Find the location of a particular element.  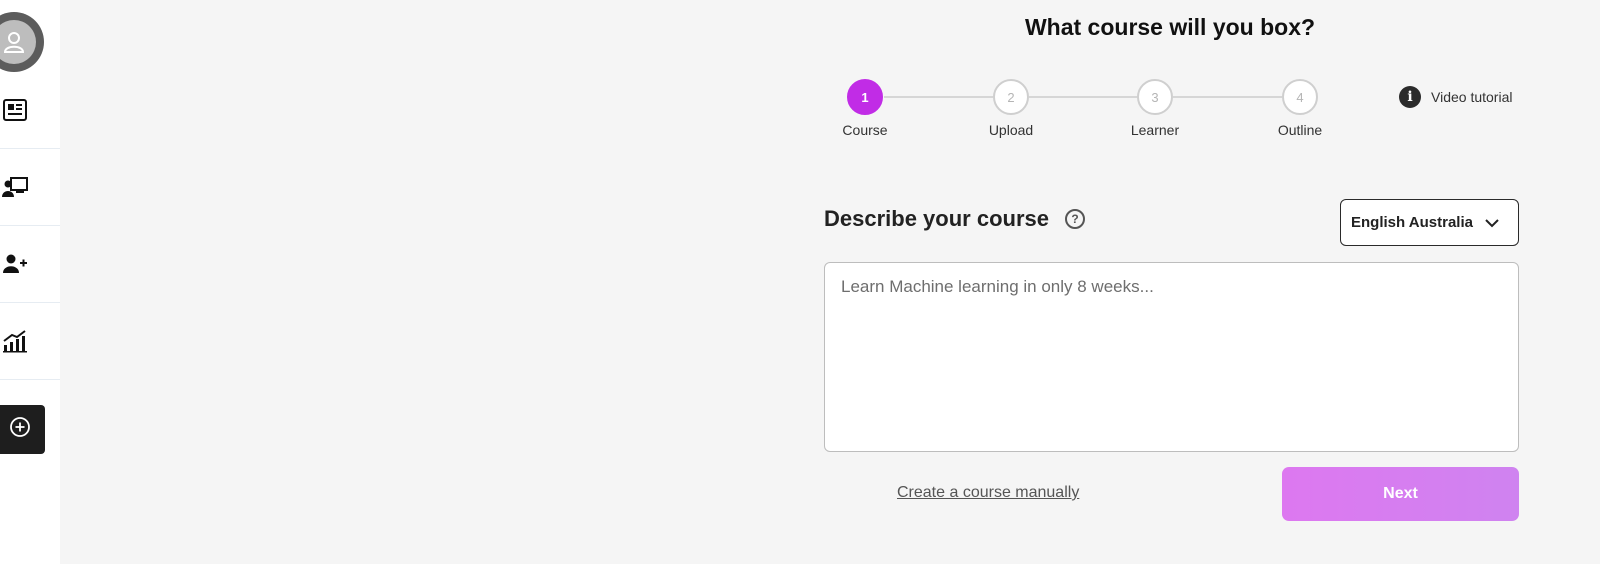

sidebar is located at coordinates (30, 282).